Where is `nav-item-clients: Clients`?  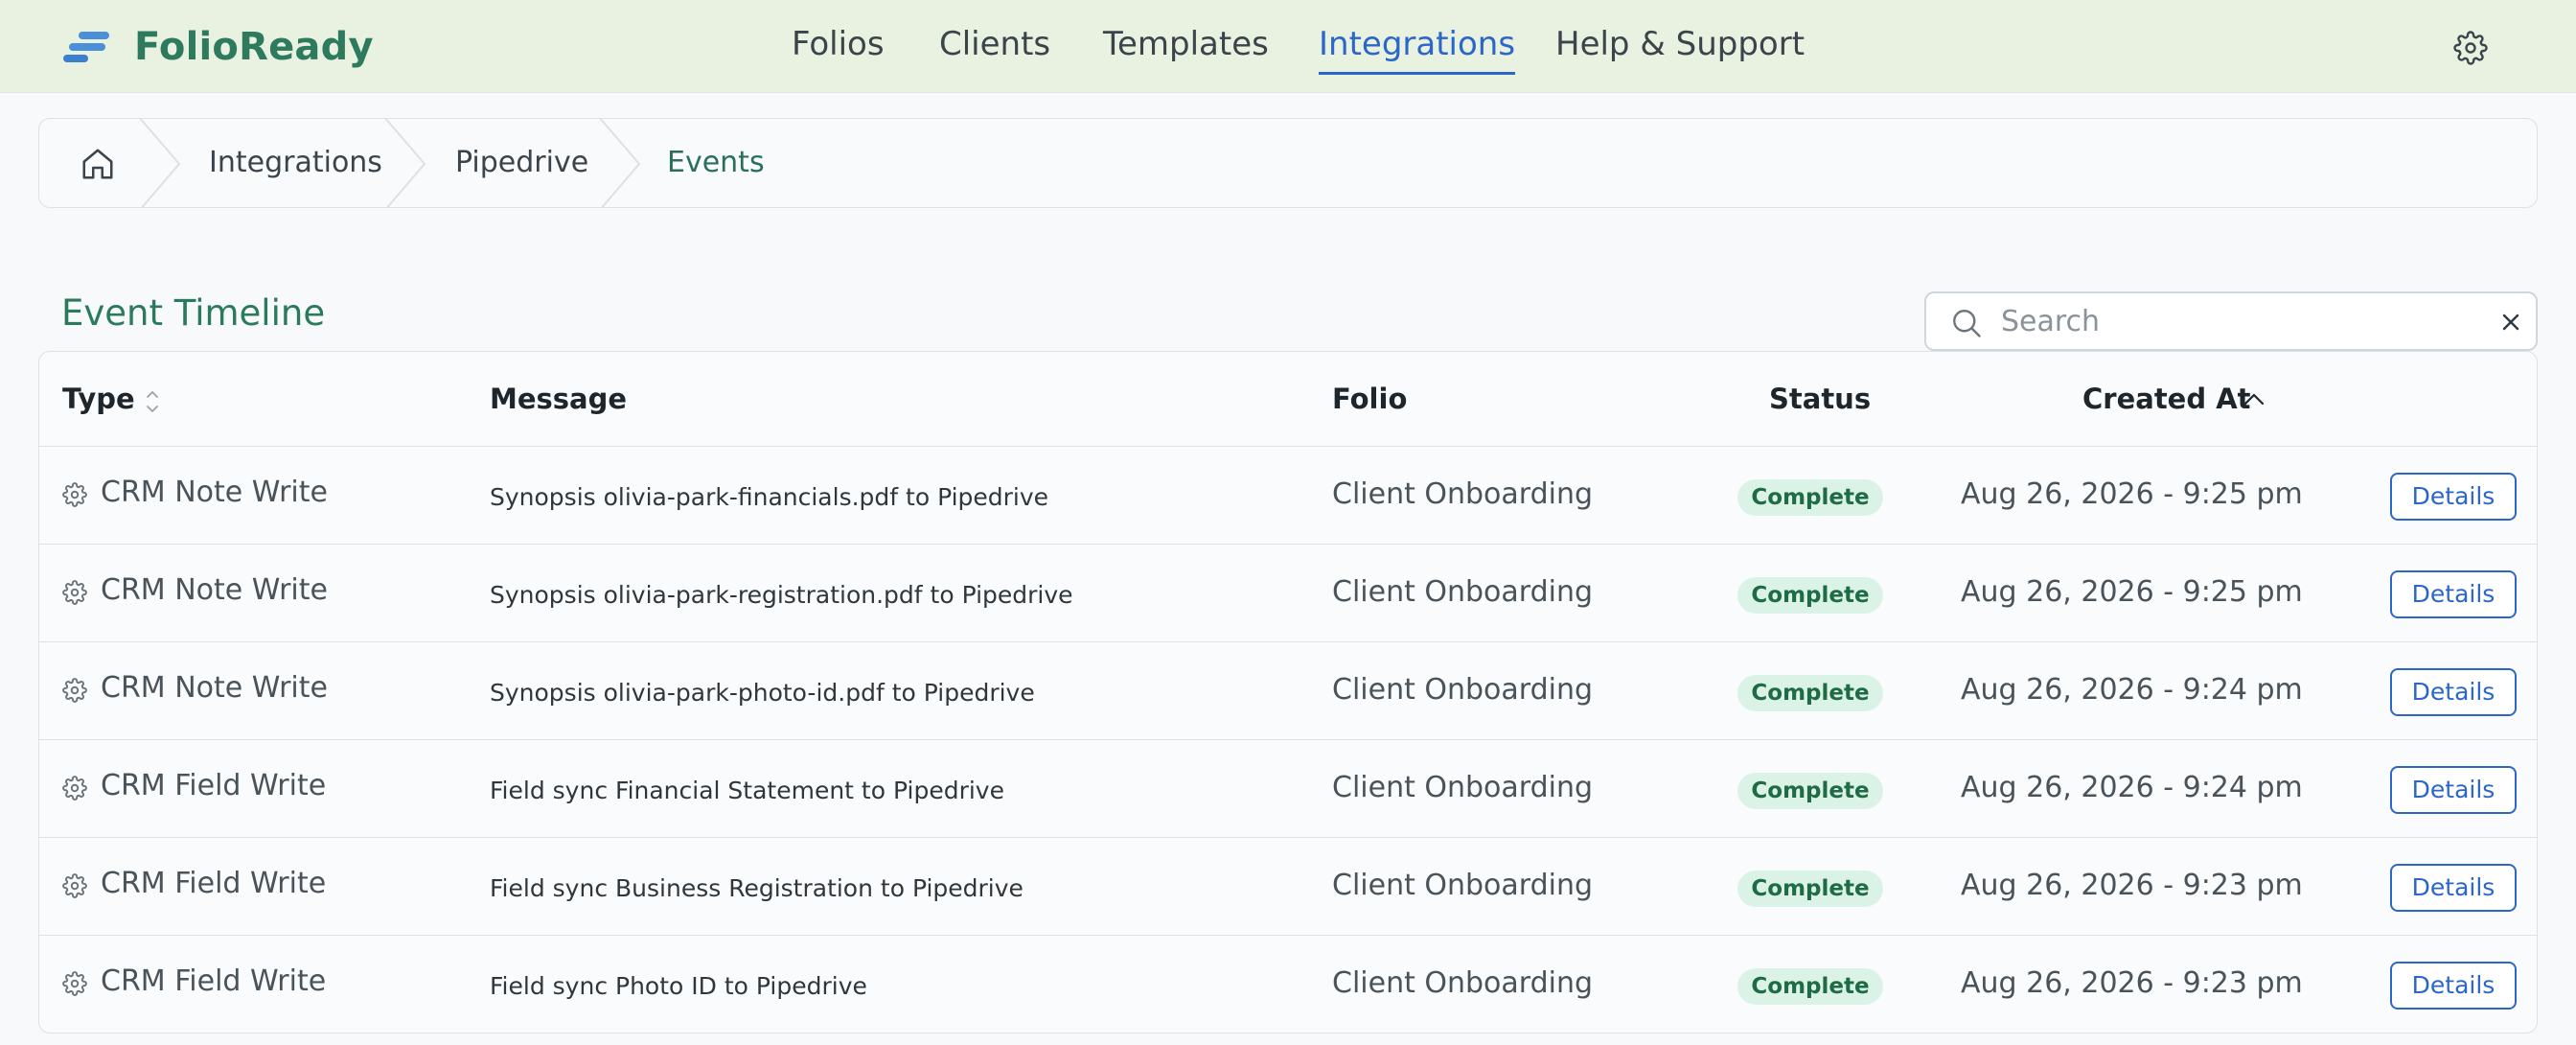 nav-item-clients: Clients is located at coordinates (994, 47).